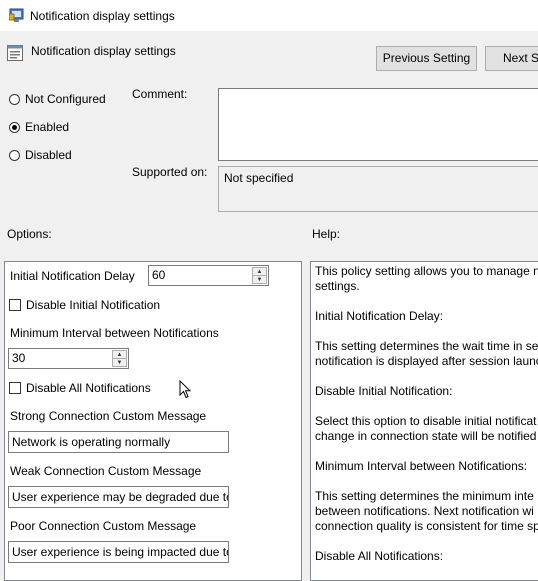 This screenshot has height=581, width=538. What do you see at coordinates (68, 358) in the screenshot?
I see `min-interval-spinner: 30 ▲ ▼` at bounding box center [68, 358].